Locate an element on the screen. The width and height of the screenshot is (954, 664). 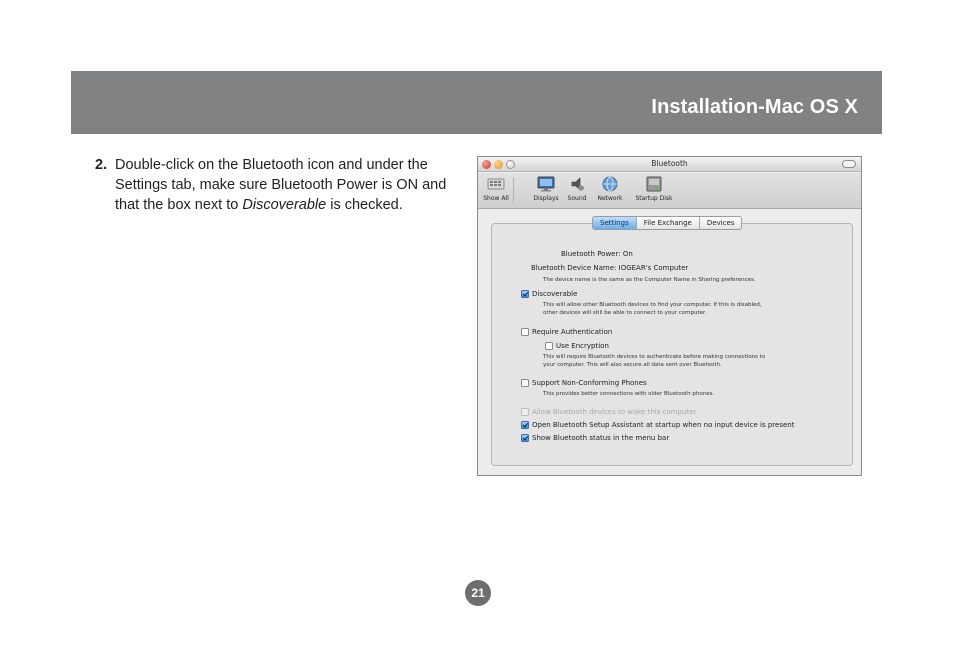
window-title: Bluetooth is located at coordinates (669, 163).